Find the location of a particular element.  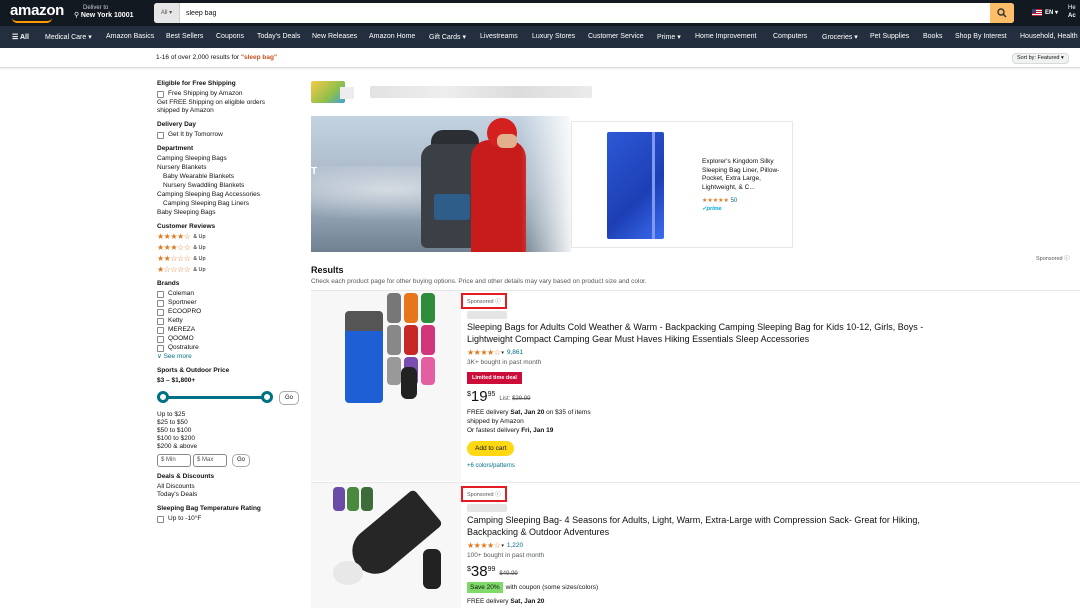

blue-sleeping-bag-liner-image is located at coordinates (635, 185).